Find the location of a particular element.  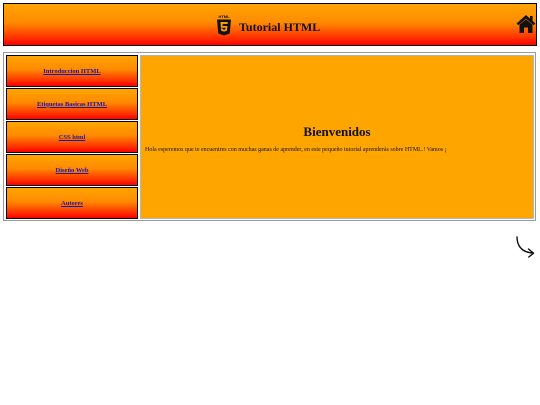

nav-link-etiquetas: Etiquetas Basicas HTML is located at coordinates (72, 104).